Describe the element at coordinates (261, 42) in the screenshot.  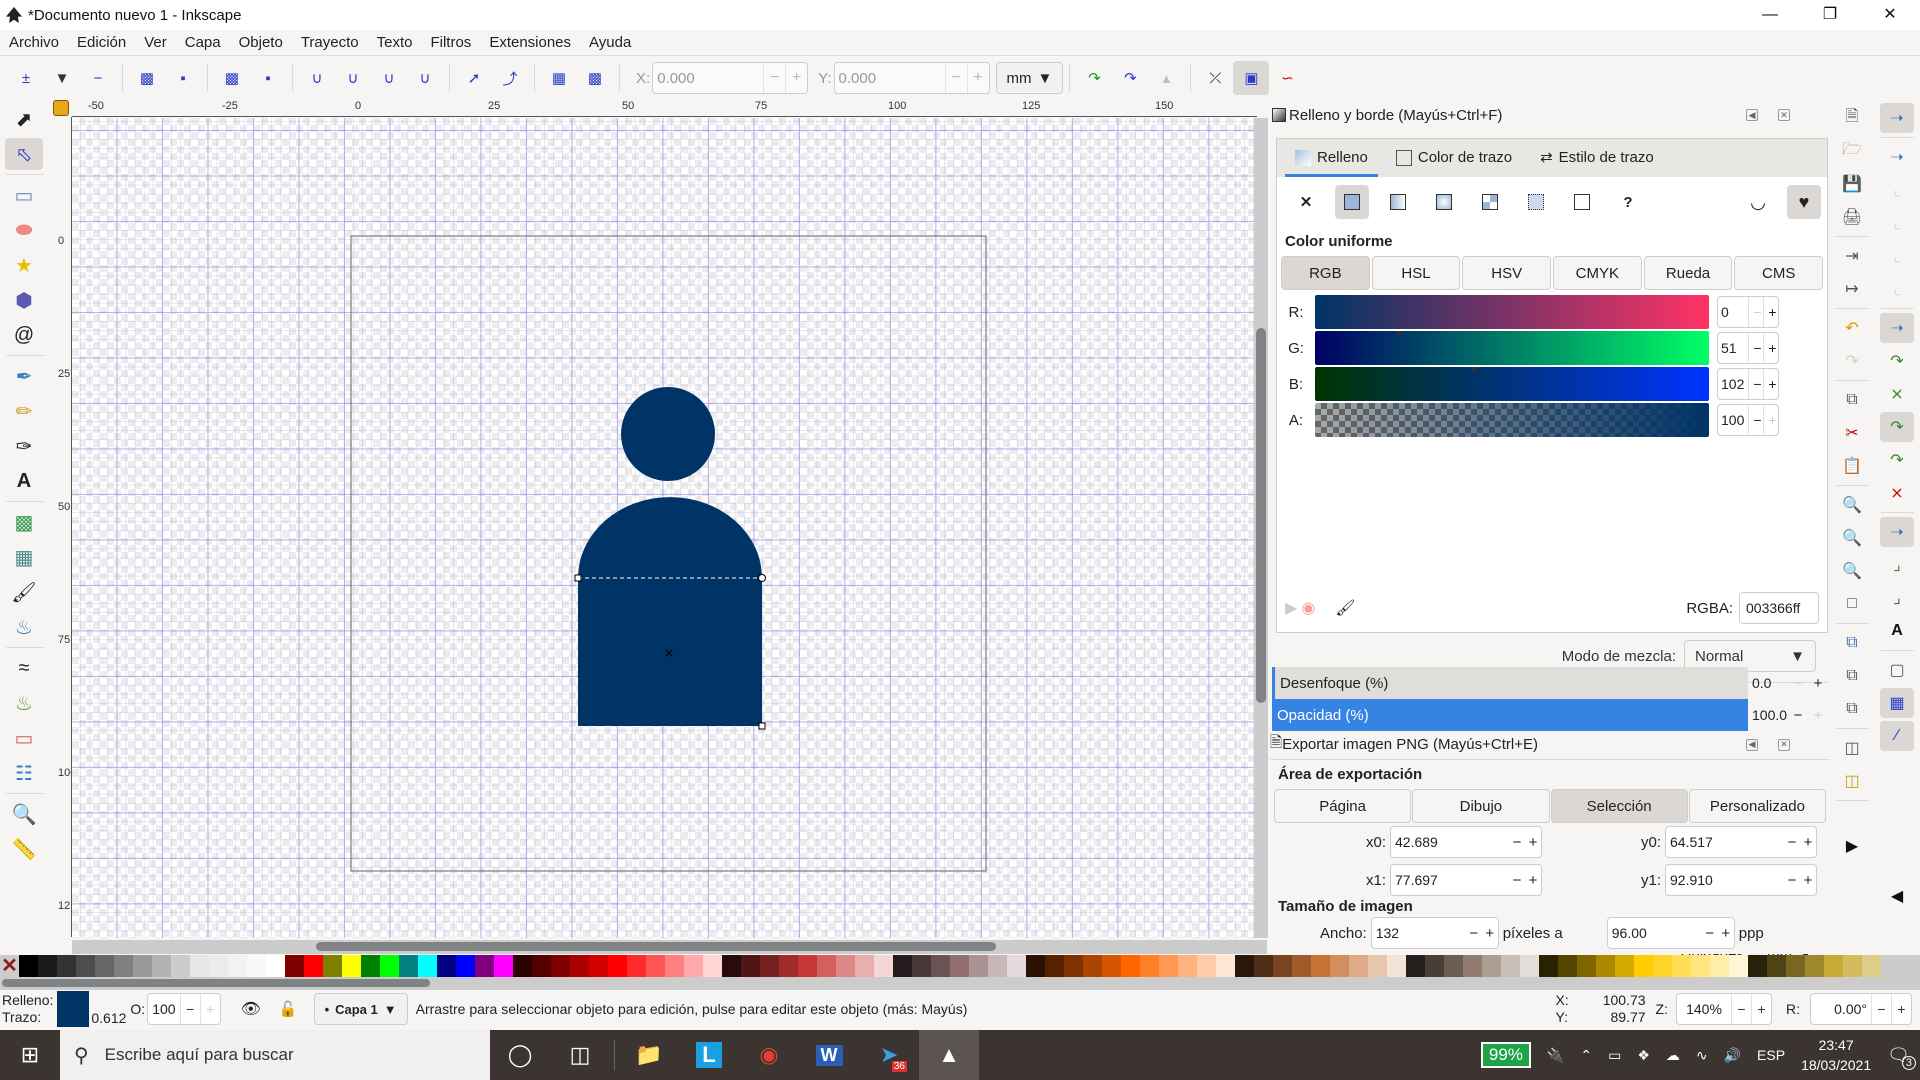
I see `menu-objeto: Objeto` at that location.